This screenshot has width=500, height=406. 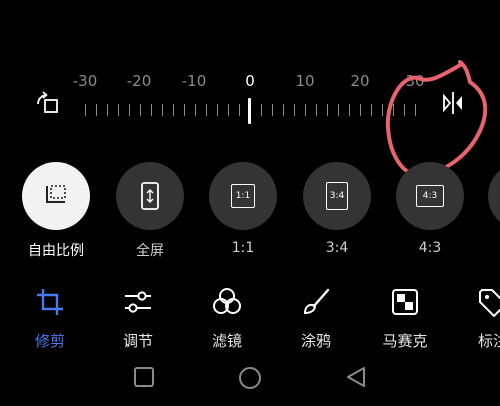 What do you see at coordinates (315, 341) in the screenshot?
I see `tool-label: 涂鸦` at bounding box center [315, 341].